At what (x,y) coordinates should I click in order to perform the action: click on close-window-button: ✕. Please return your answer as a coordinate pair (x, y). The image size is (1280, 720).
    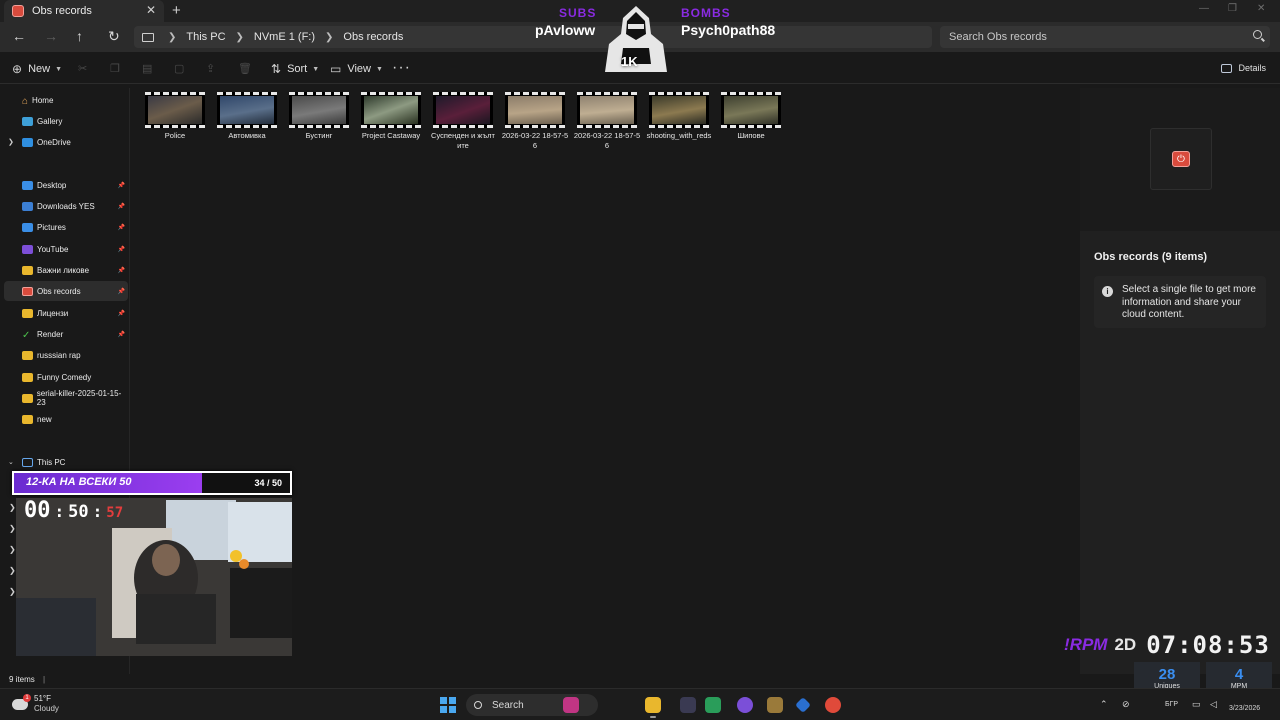
    Looking at the image, I should click on (1261, 8).